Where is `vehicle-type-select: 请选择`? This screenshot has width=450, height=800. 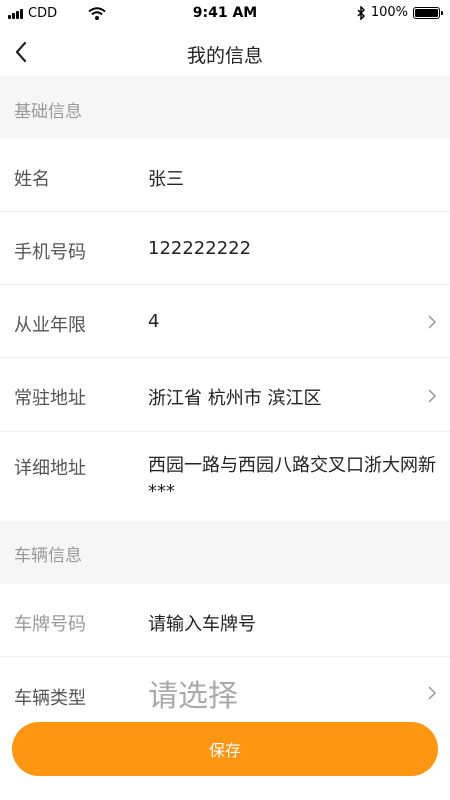
vehicle-type-select: 请选择 is located at coordinates (193, 693).